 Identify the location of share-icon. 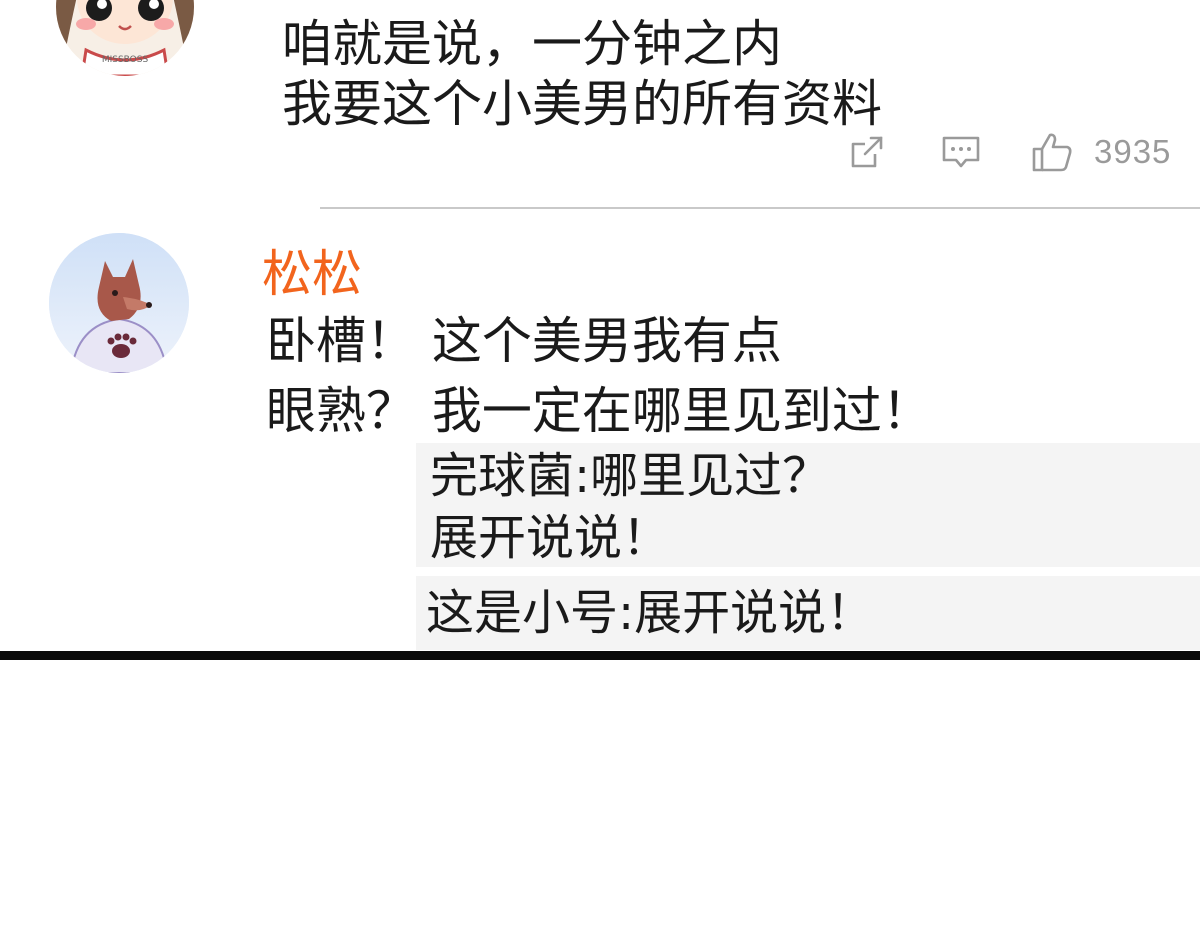
(867, 152).